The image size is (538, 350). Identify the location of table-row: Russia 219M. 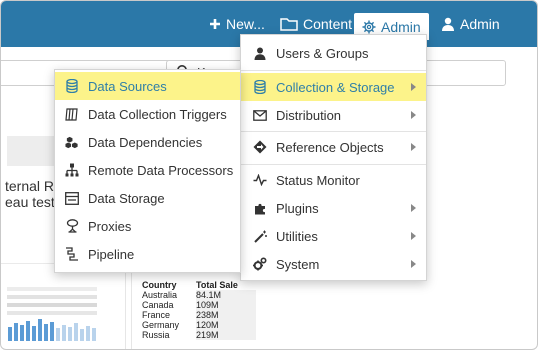
(199, 335).